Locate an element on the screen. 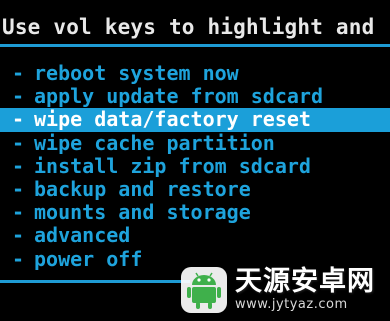 This screenshot has height=321, width=390. menu-item-wipe-cache: - wipe cache partition is located at coordinates (195, 142).